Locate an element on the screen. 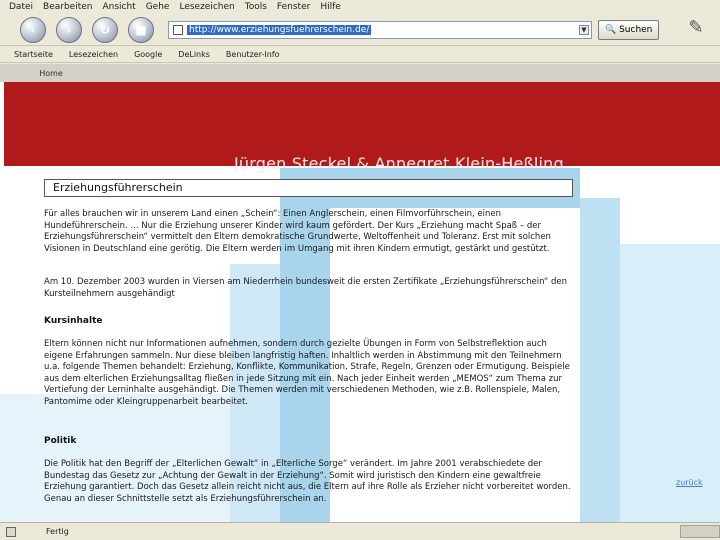  bookmark-delinks: DeLinks is located at coordinates (194, 54).